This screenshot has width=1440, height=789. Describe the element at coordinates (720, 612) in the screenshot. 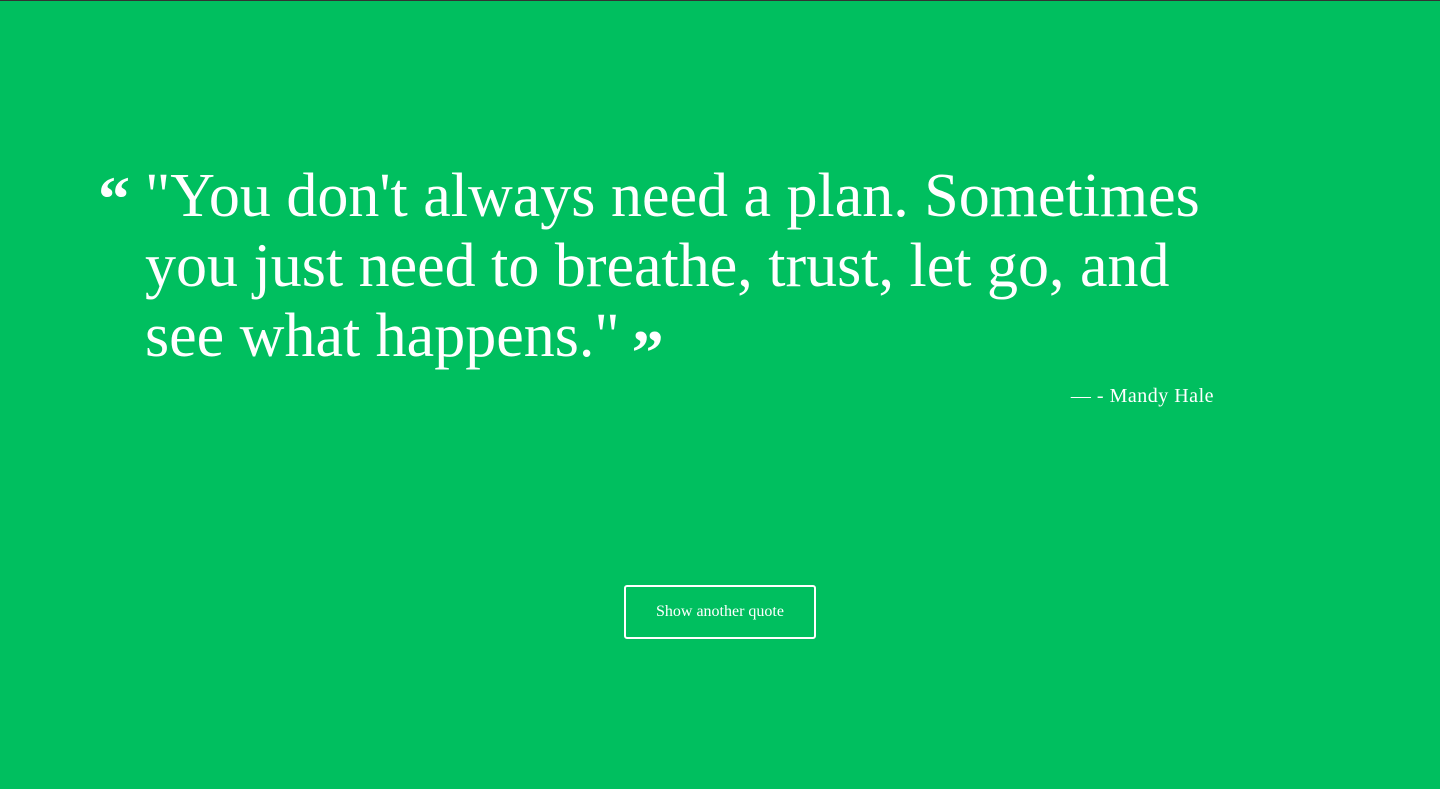

I see `show-another-quote-button: Show another quote` at that location.